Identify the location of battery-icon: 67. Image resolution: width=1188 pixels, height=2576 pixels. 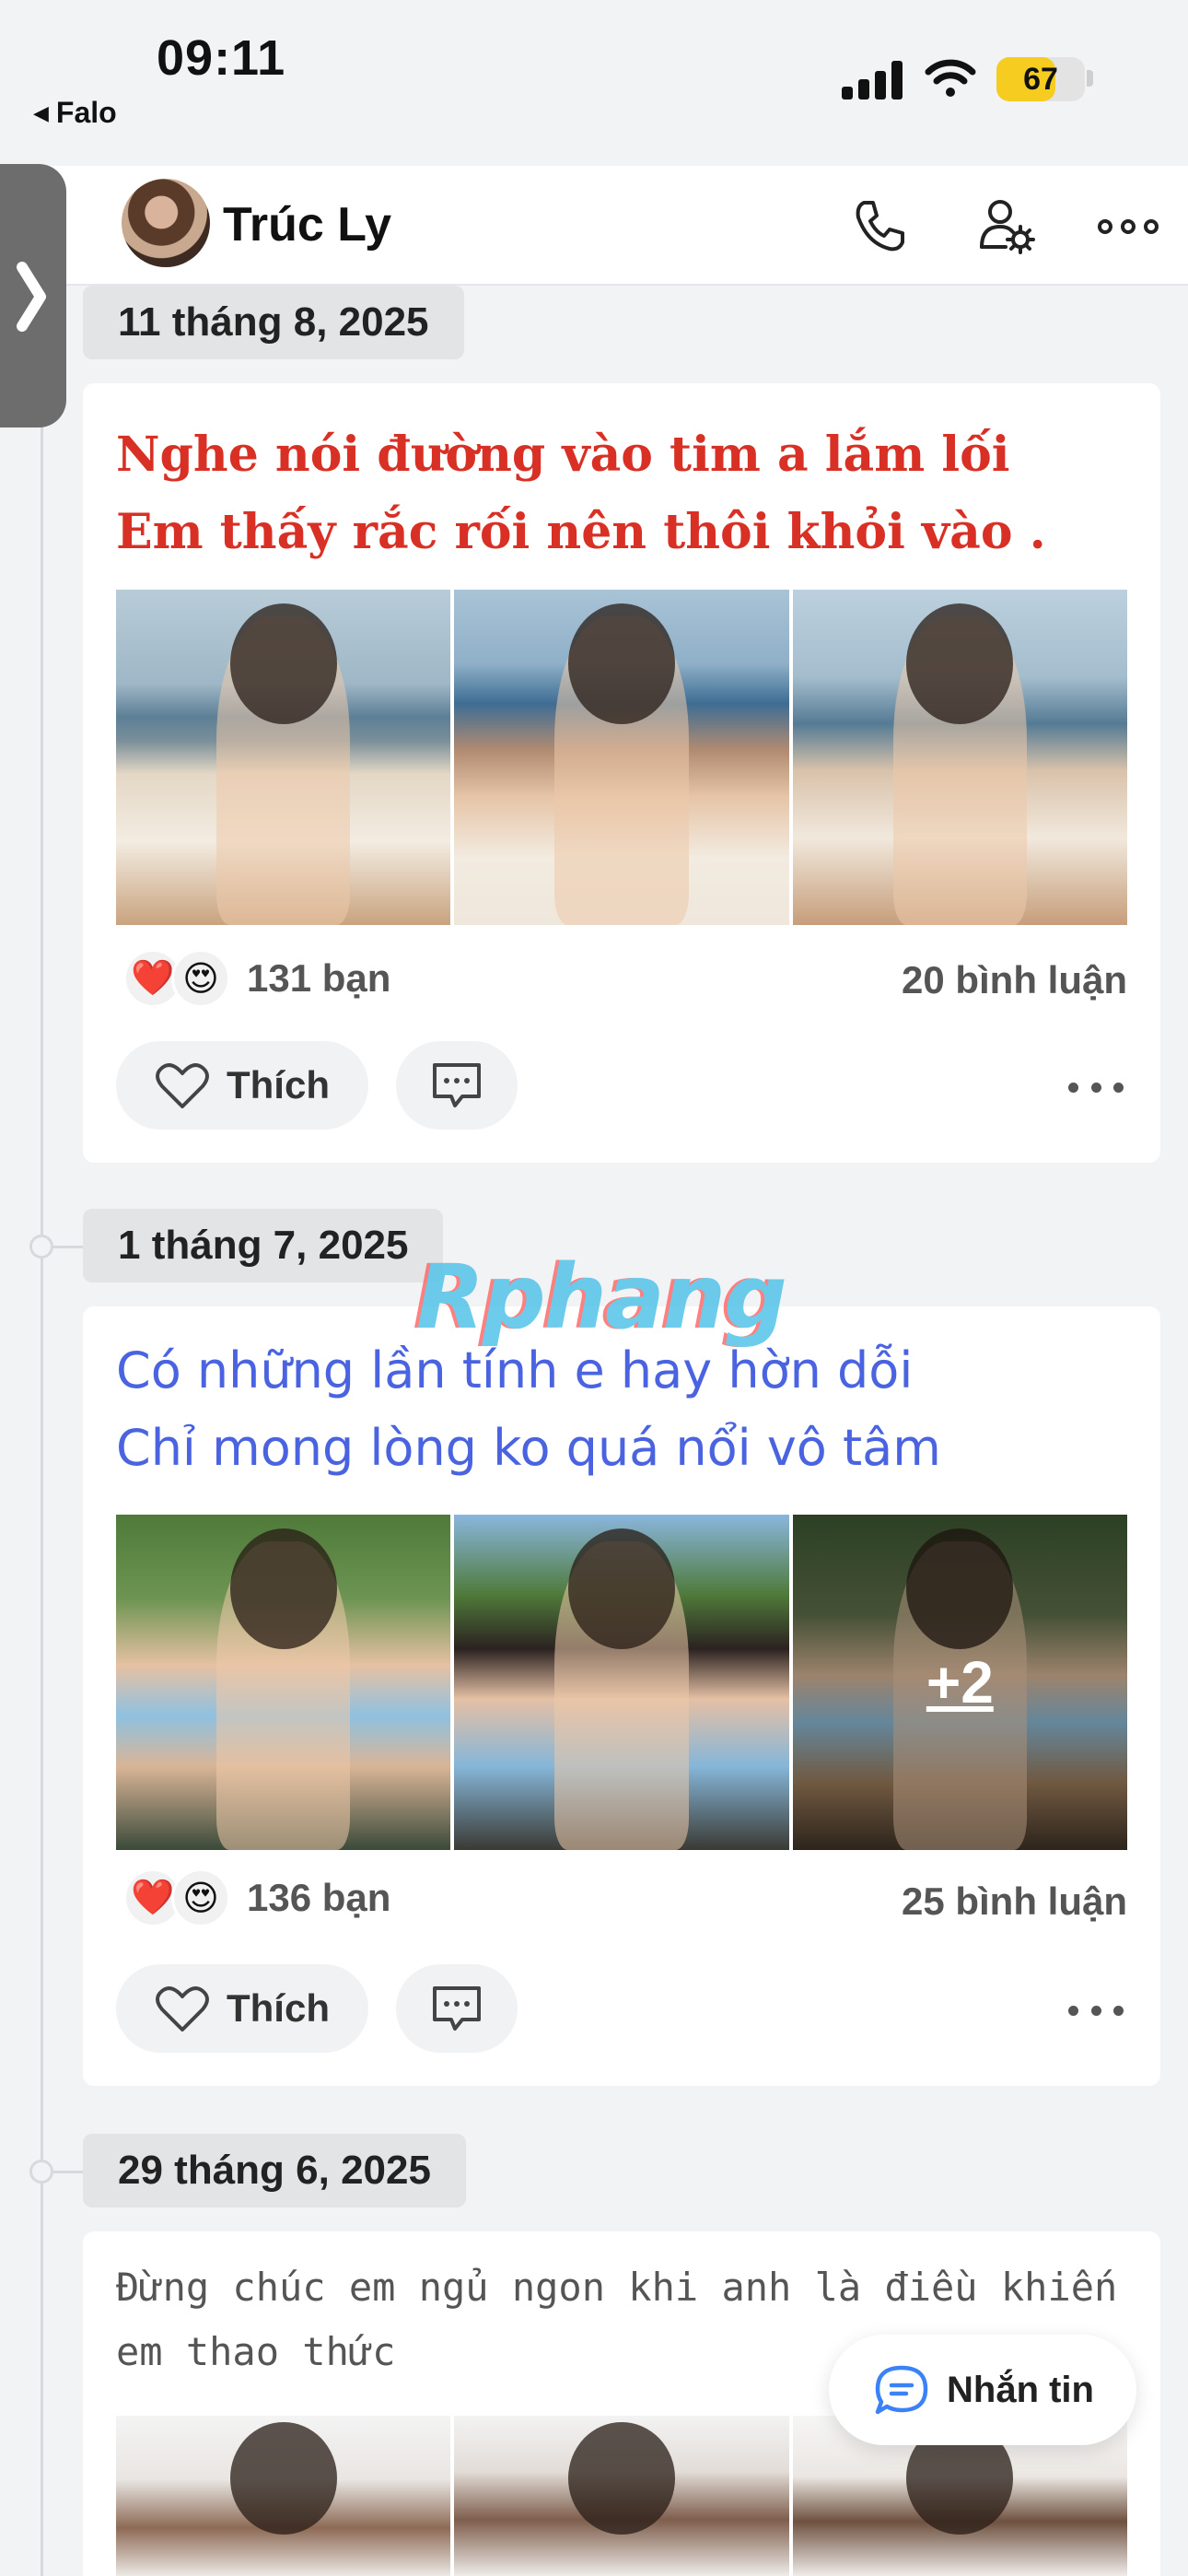
(1040, 79).